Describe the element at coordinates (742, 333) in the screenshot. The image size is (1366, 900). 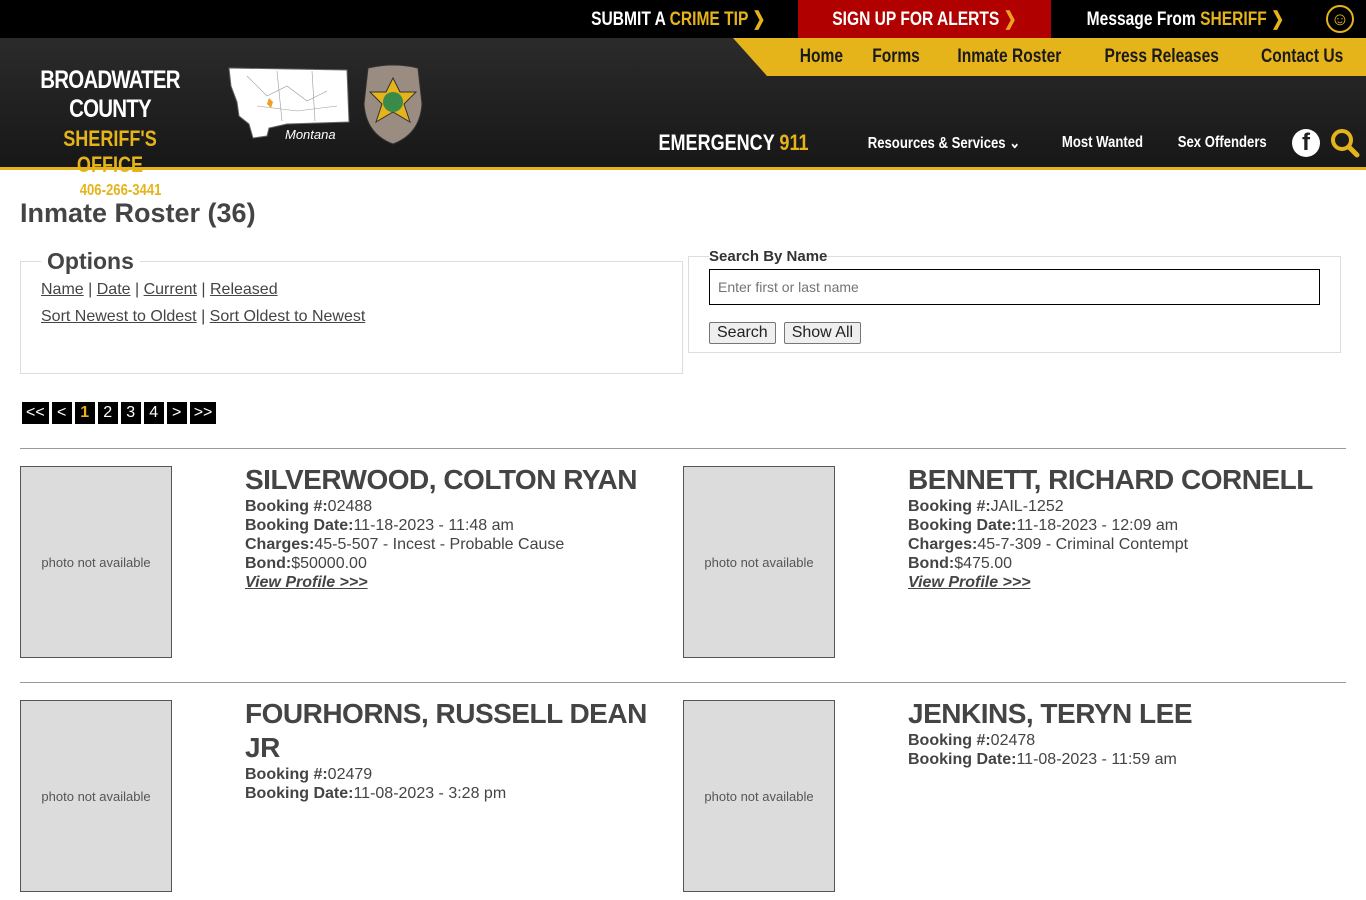
I see `search-button: Search` at that location.